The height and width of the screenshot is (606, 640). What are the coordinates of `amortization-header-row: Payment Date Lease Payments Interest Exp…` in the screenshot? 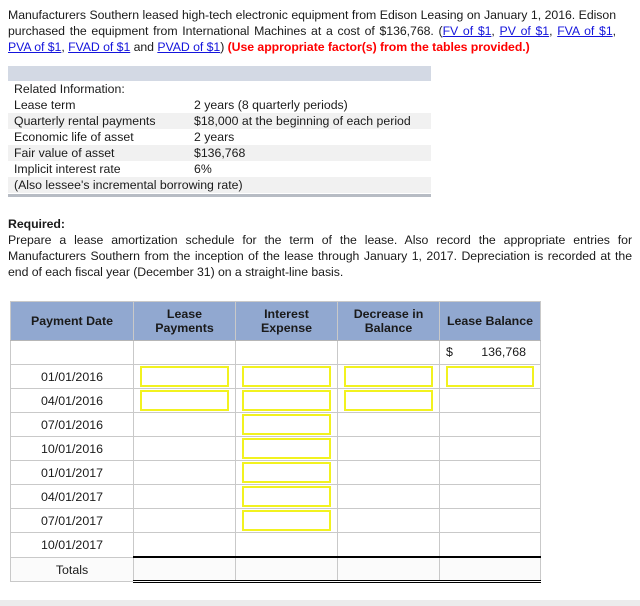 It's located at (275, 321).